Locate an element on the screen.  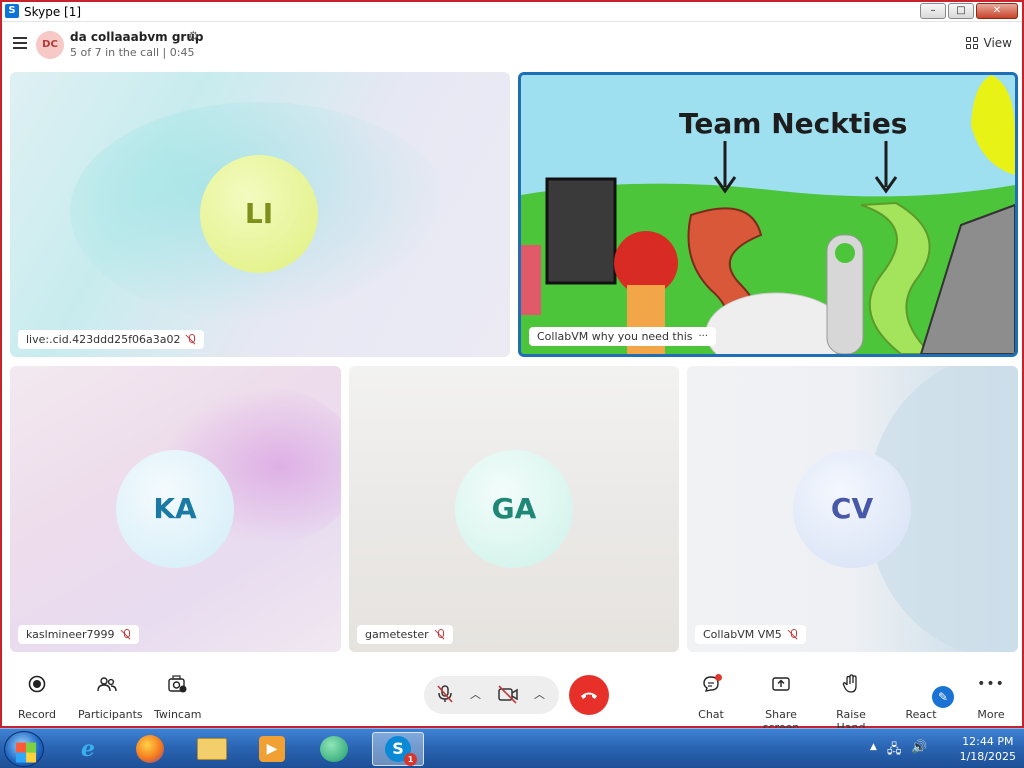
chat-label: Chat is located at coordinates (711, 714).